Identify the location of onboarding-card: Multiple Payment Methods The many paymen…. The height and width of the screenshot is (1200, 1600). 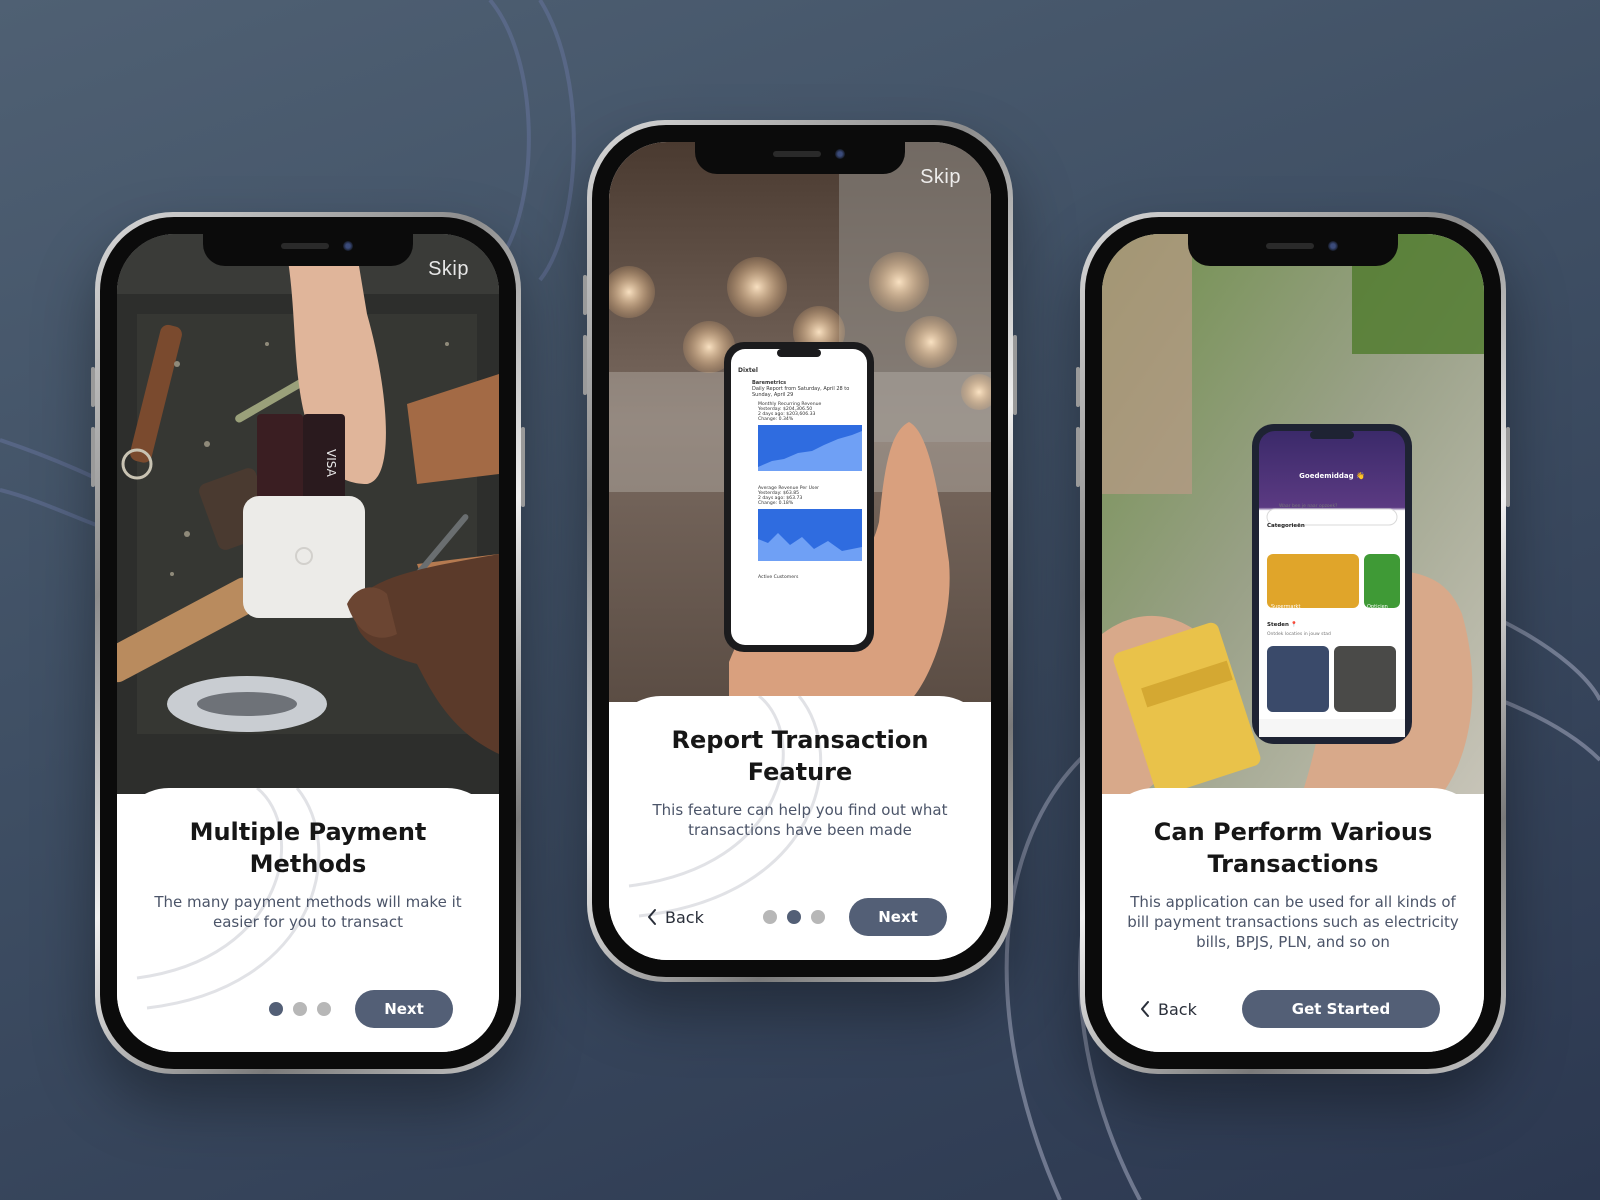
(308, 920).